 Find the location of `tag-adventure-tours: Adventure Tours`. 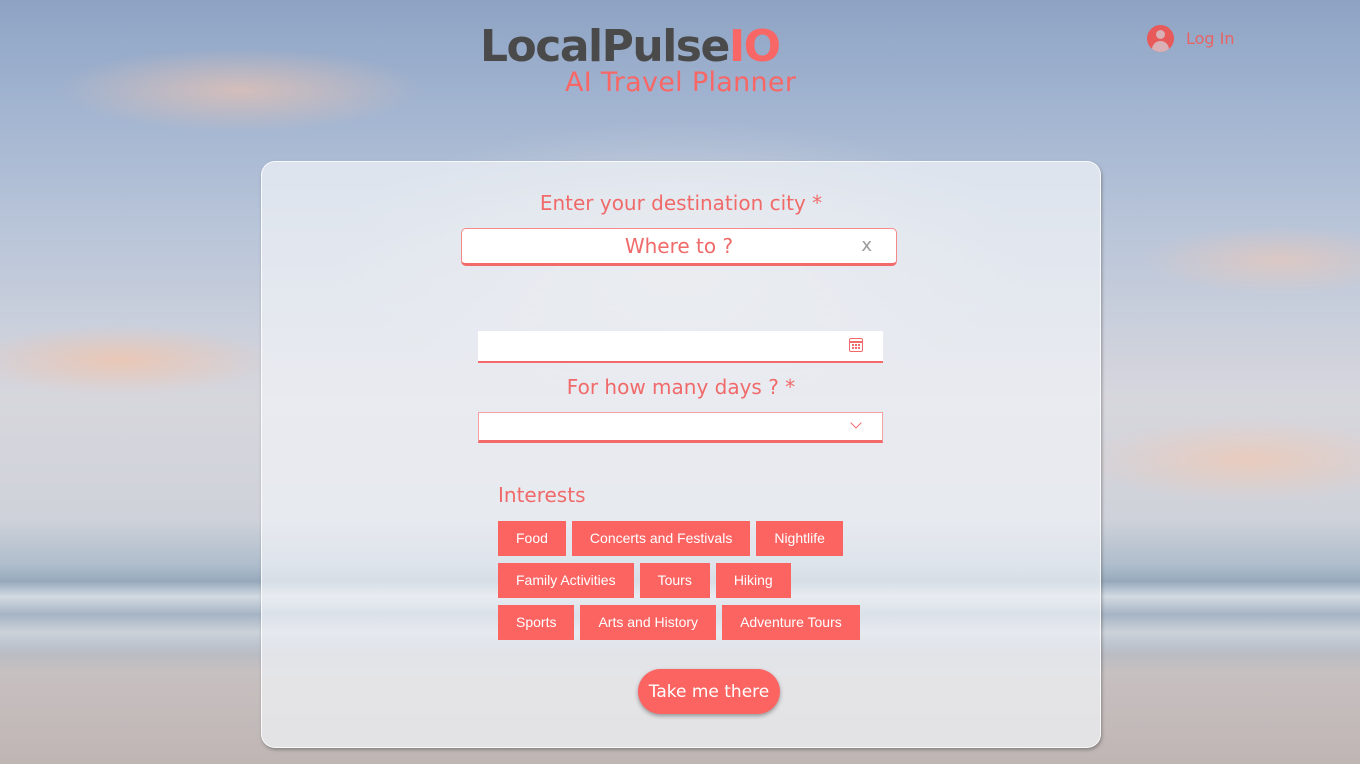

tag-adventure-tours: Adventure Tours is located at coordinates (791, 622).